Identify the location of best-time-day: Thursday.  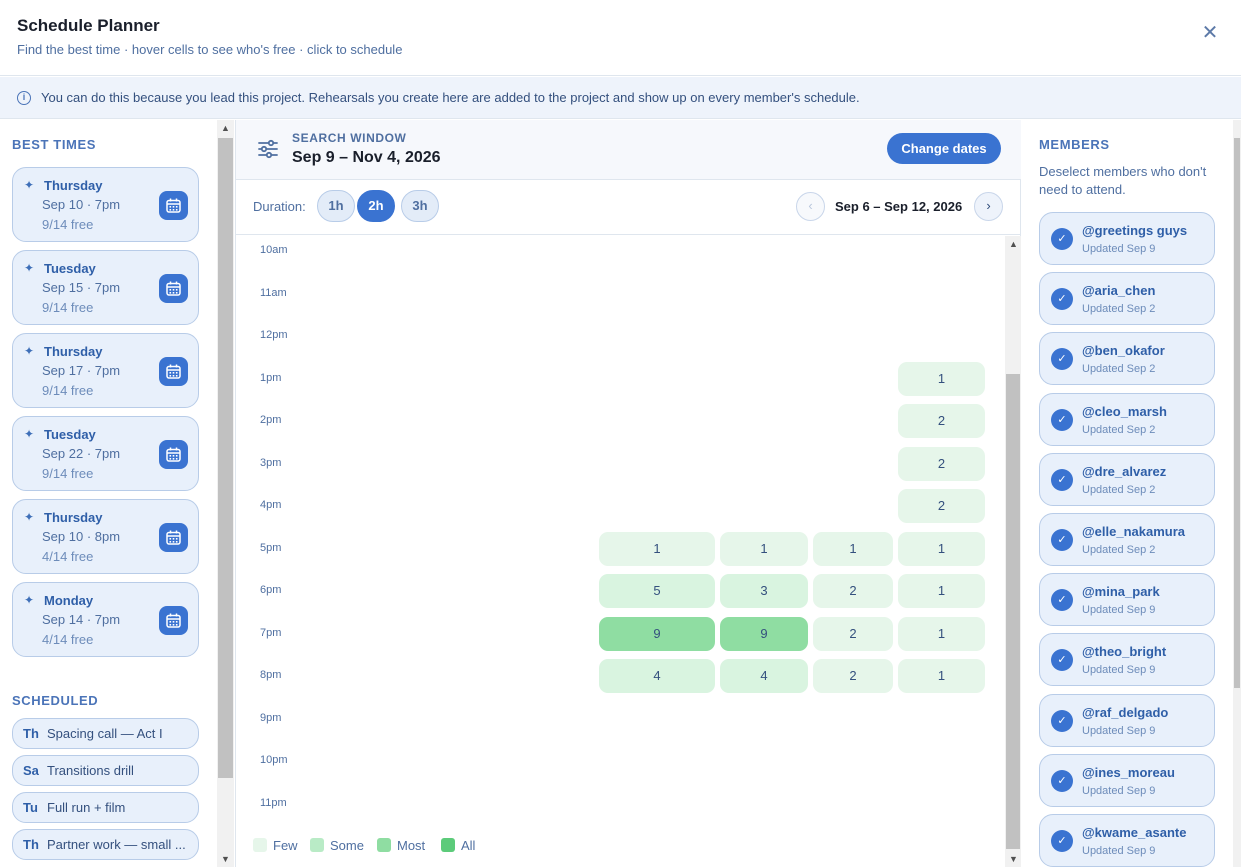
(73, 185).